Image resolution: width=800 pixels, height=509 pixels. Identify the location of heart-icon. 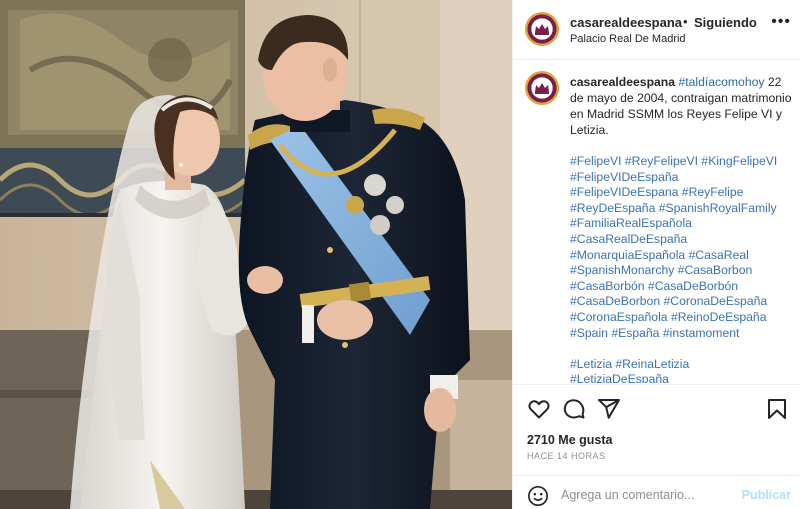
(539, 409).